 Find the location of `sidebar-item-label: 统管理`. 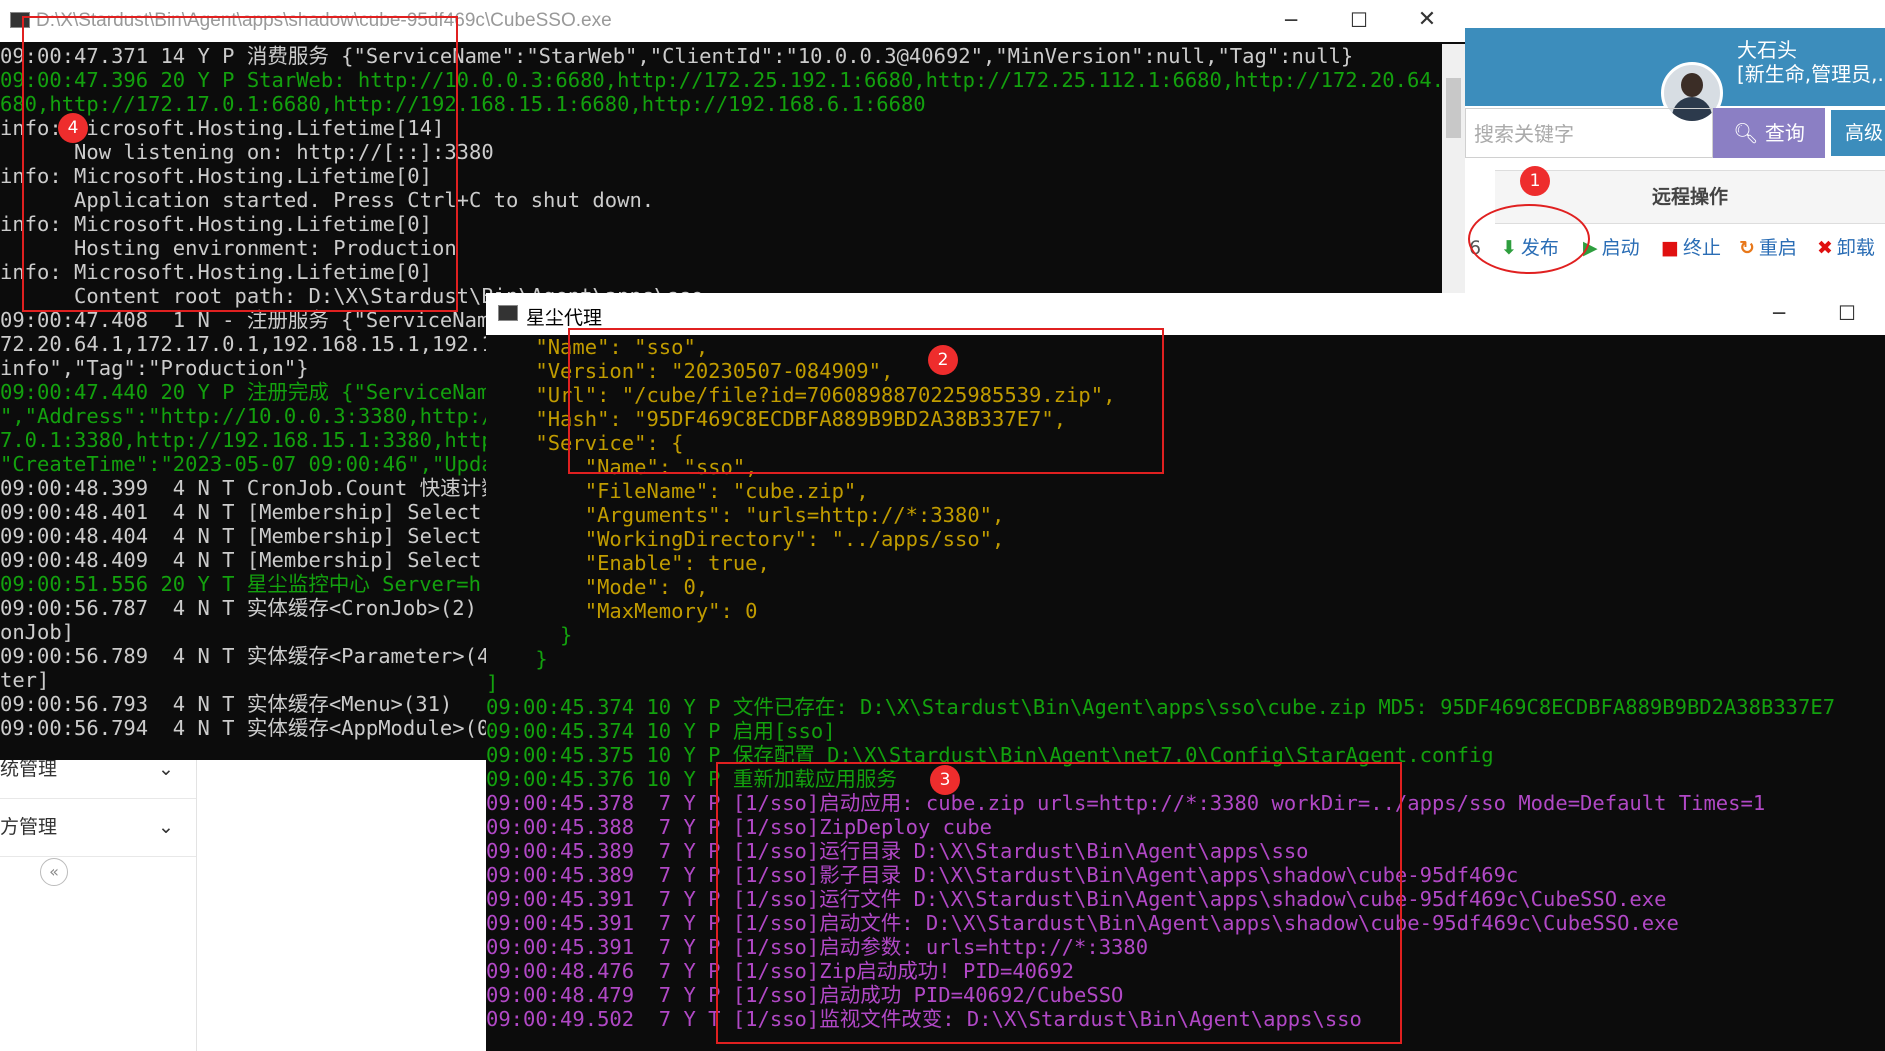

sidebar-item-label: 统管理 is located at coordinates (29, 769).